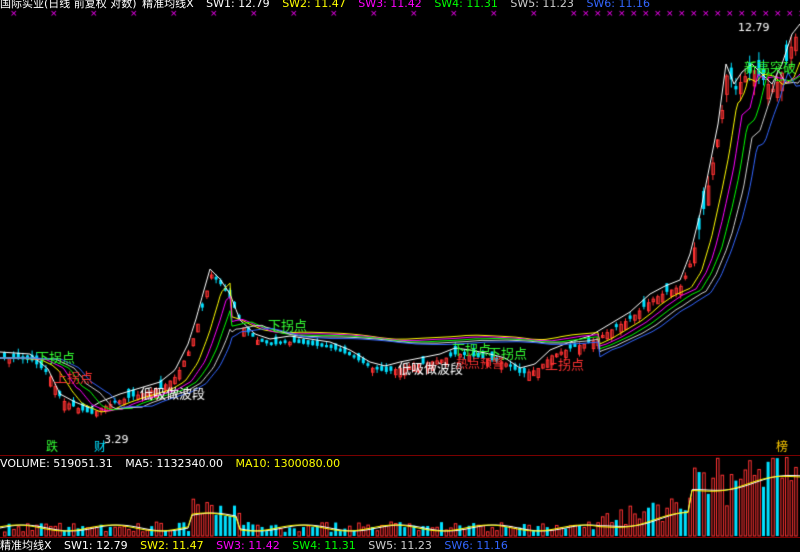  I want to click on indicator-sw6: SW6: 11.16, so click(476, 545).